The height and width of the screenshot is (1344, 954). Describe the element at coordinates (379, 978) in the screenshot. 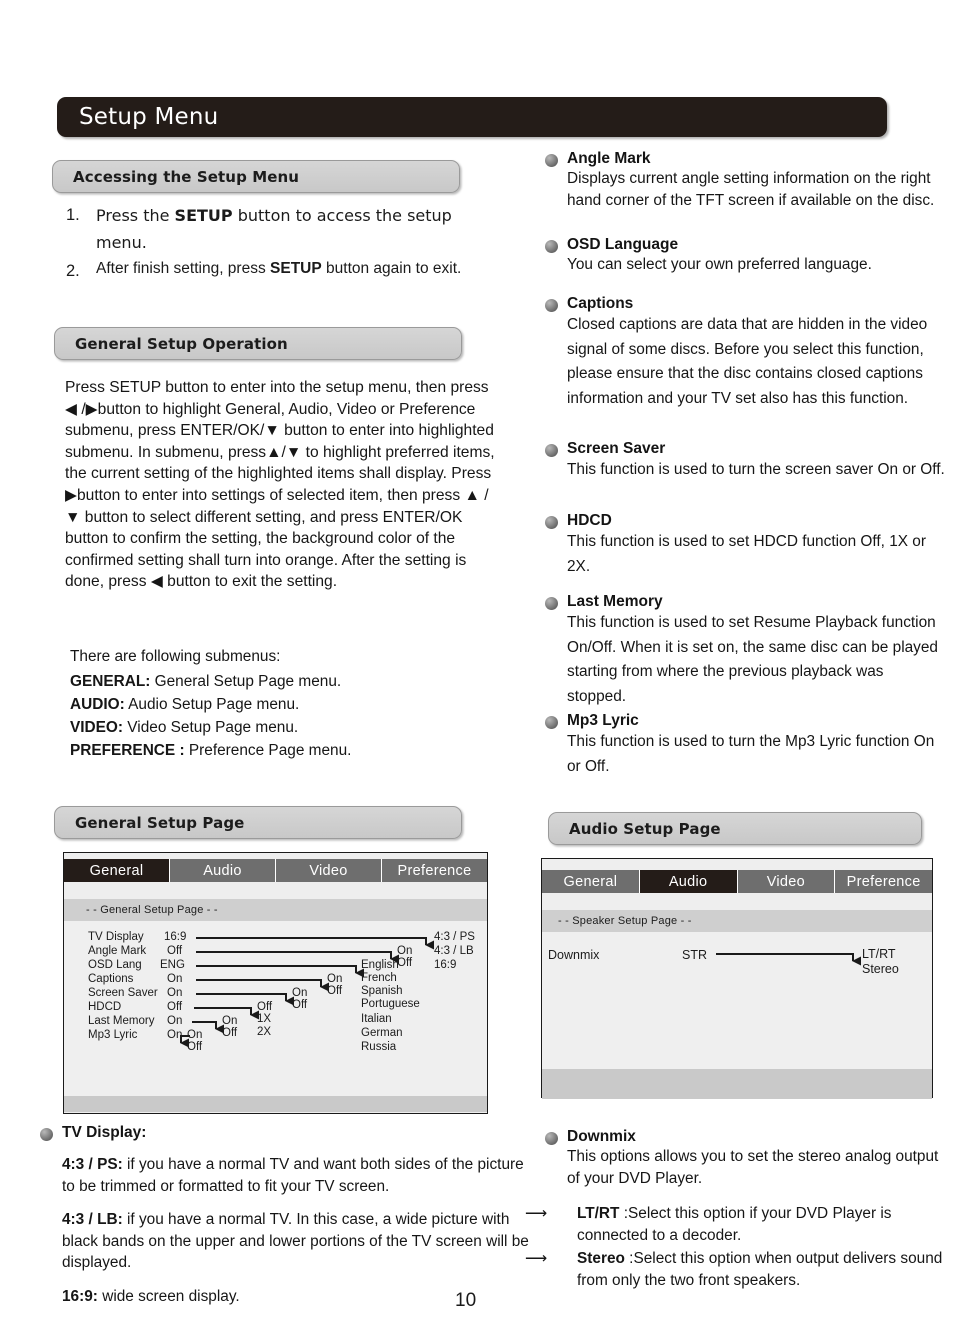

I see `option-value: French` at that location.